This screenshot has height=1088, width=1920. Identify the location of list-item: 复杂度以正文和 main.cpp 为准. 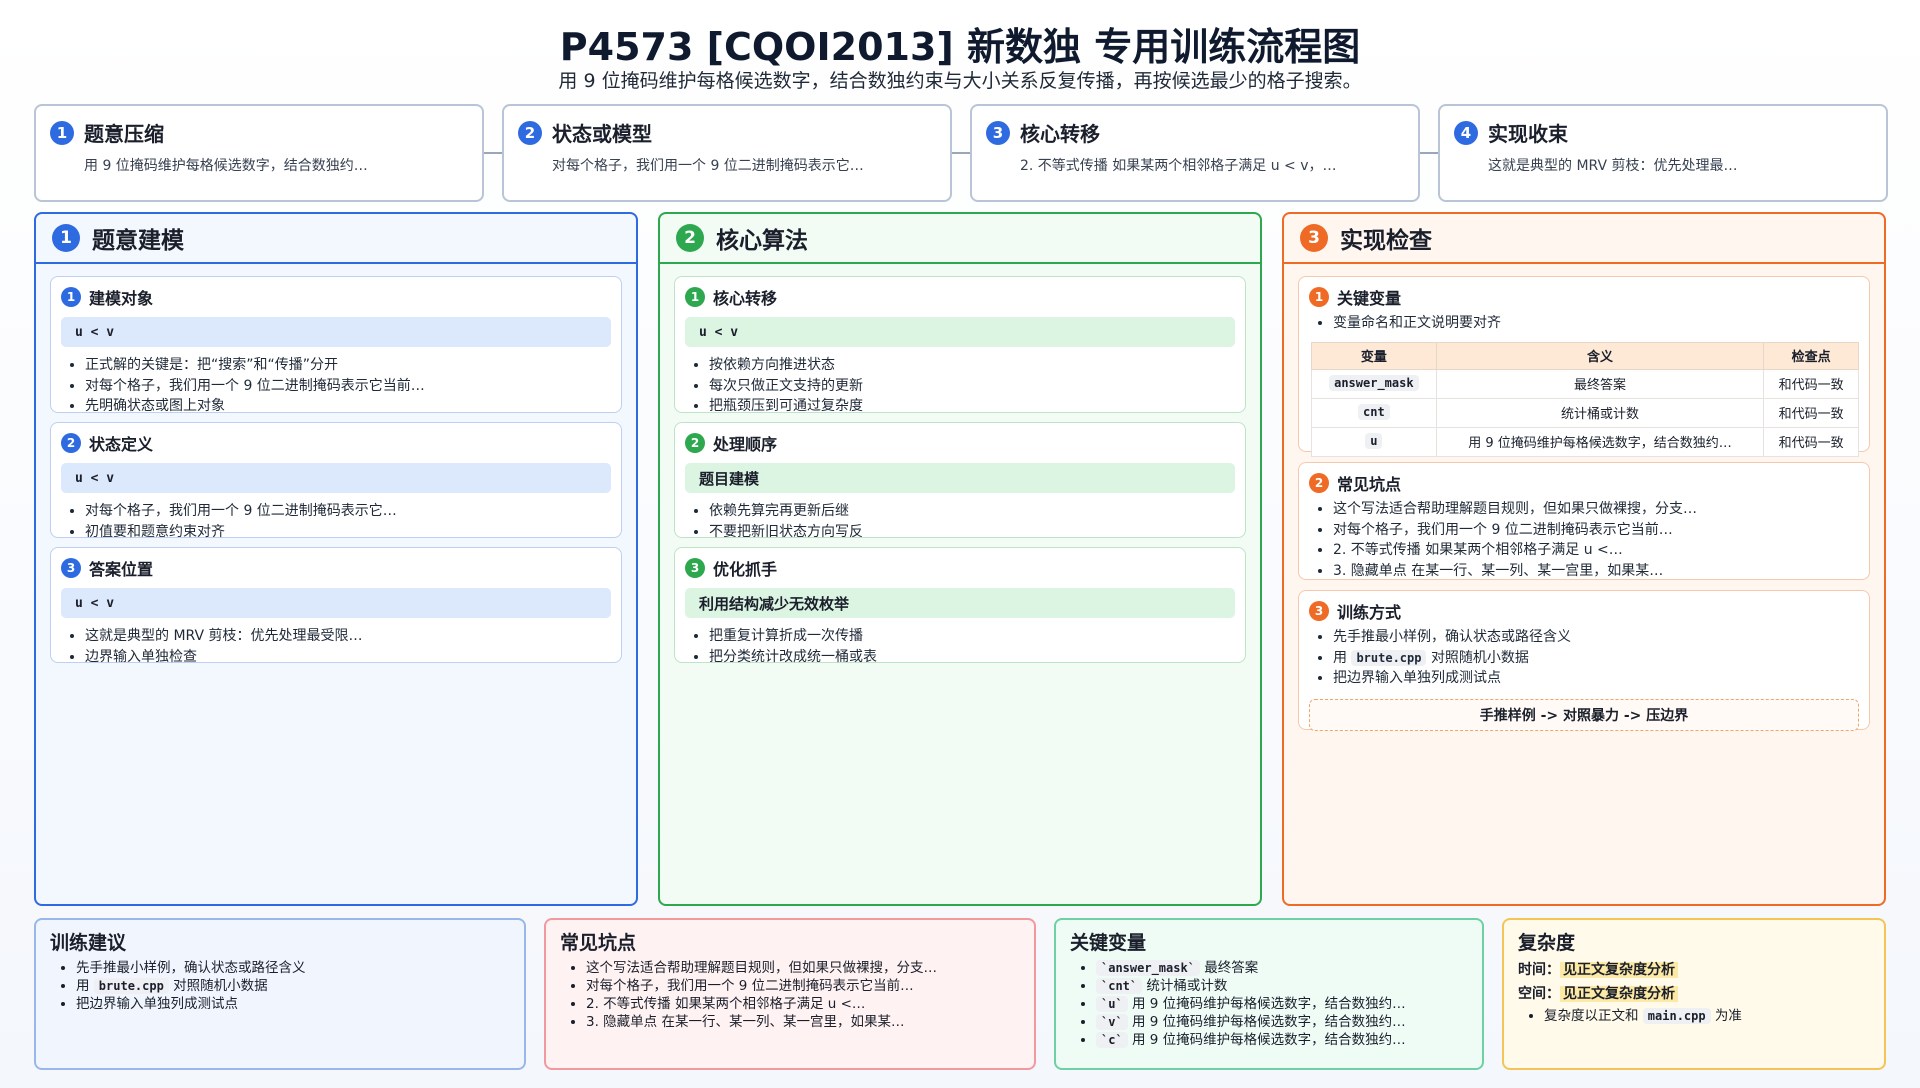
(1707, 1016).